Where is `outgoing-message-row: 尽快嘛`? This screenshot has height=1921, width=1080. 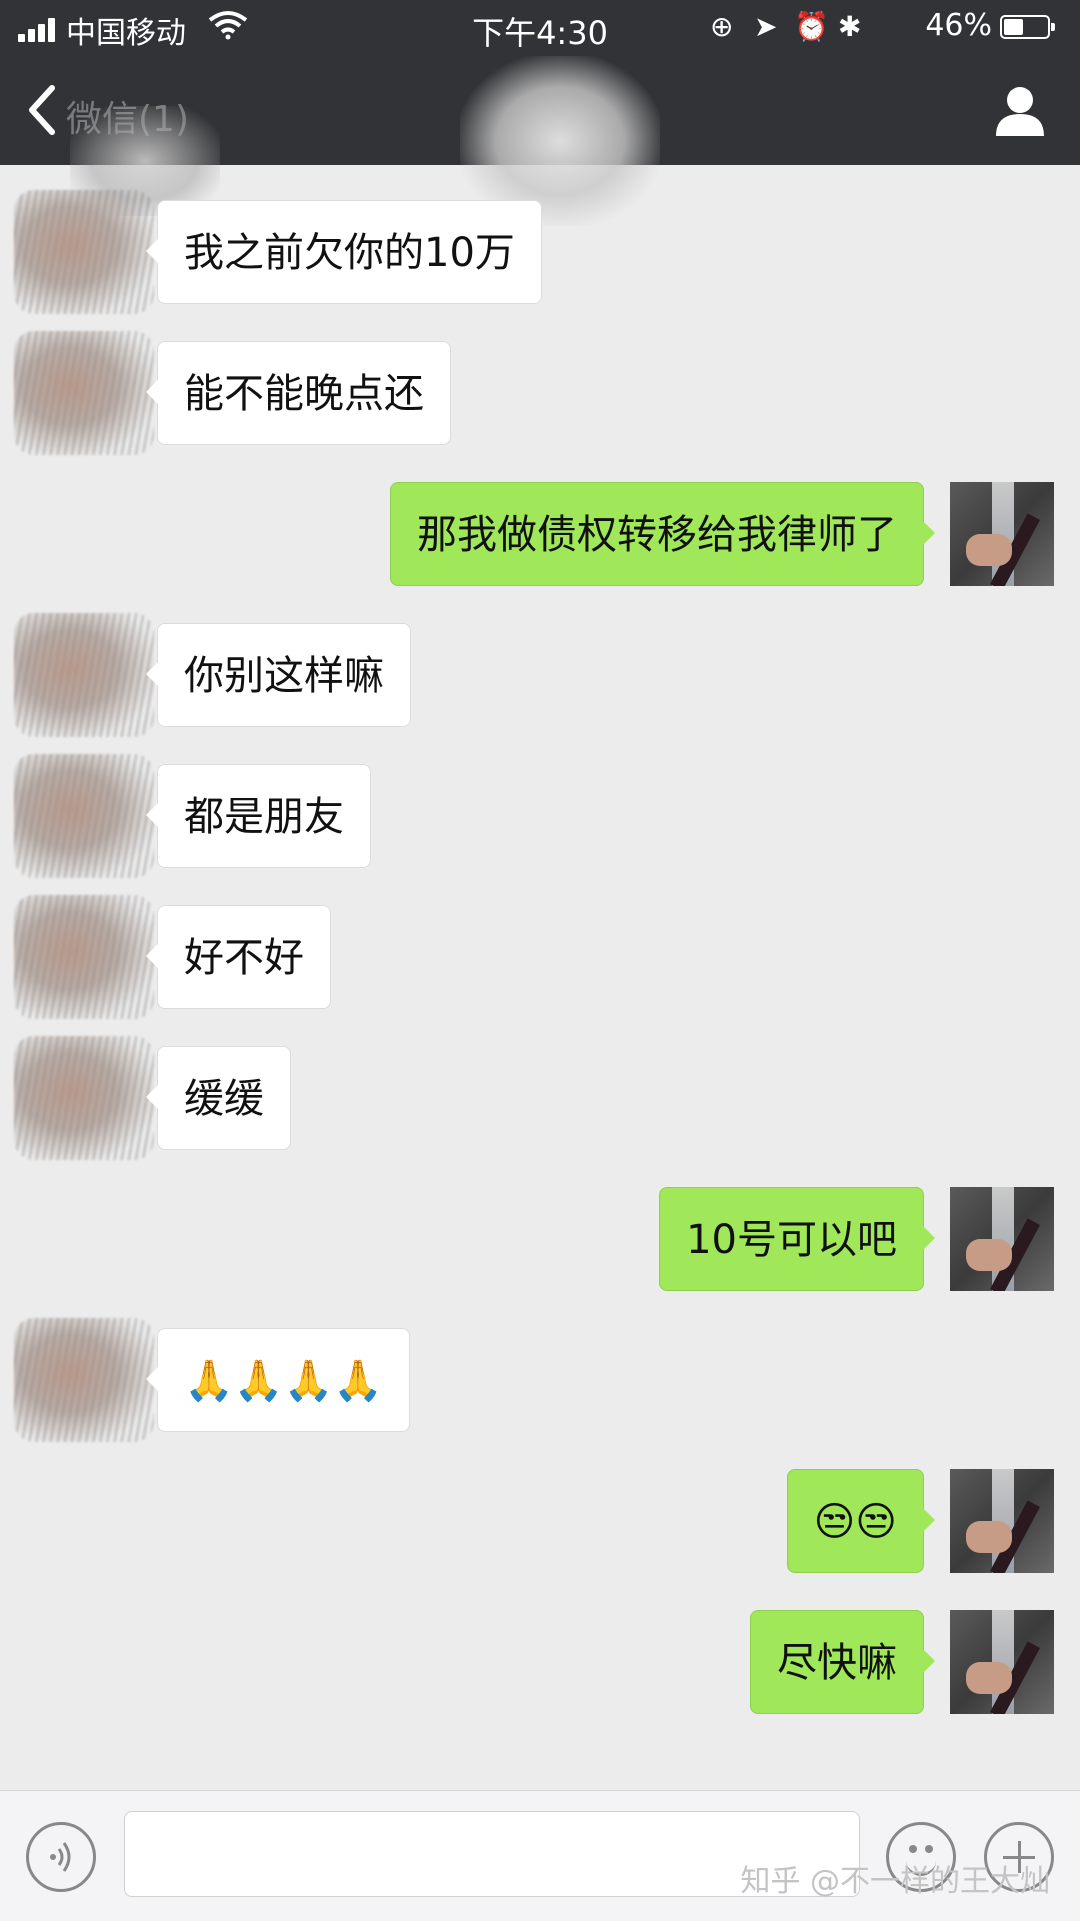 outgoing-message-row: 尽快嘛 is located at coordinates (540, 1662).